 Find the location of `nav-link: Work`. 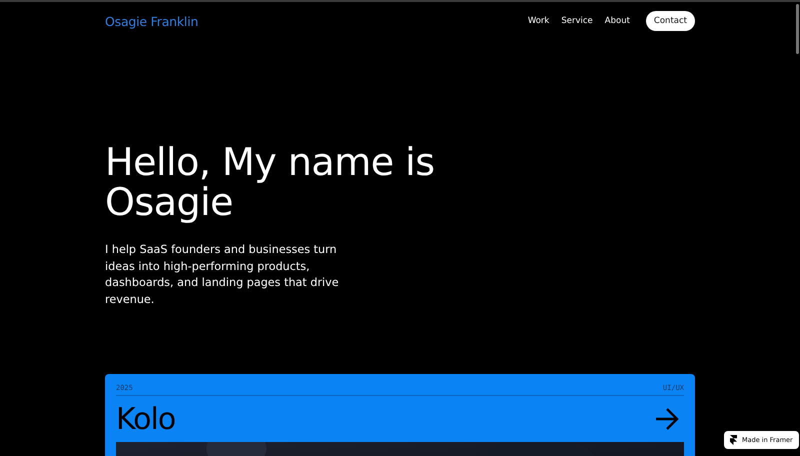

nav-link: Work is located at coordinates (539, 21).